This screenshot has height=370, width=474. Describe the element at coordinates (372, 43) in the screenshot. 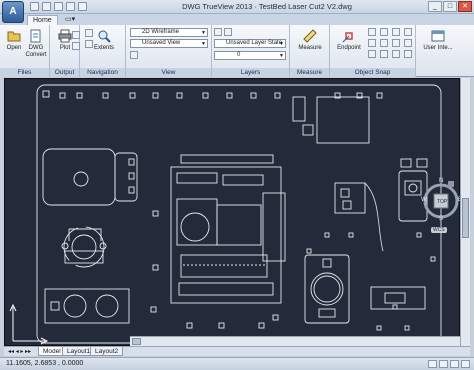

I see `intersection-snap-icon` at that location.